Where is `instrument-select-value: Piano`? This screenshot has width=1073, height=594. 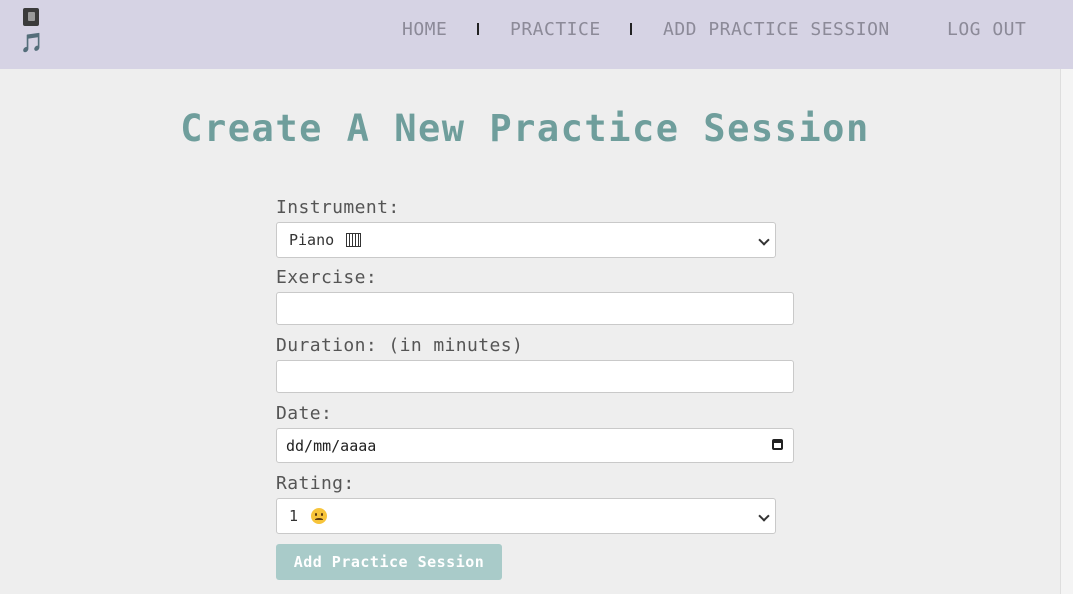 instrument-select-value: Piano is located at coordinates (325, 240).